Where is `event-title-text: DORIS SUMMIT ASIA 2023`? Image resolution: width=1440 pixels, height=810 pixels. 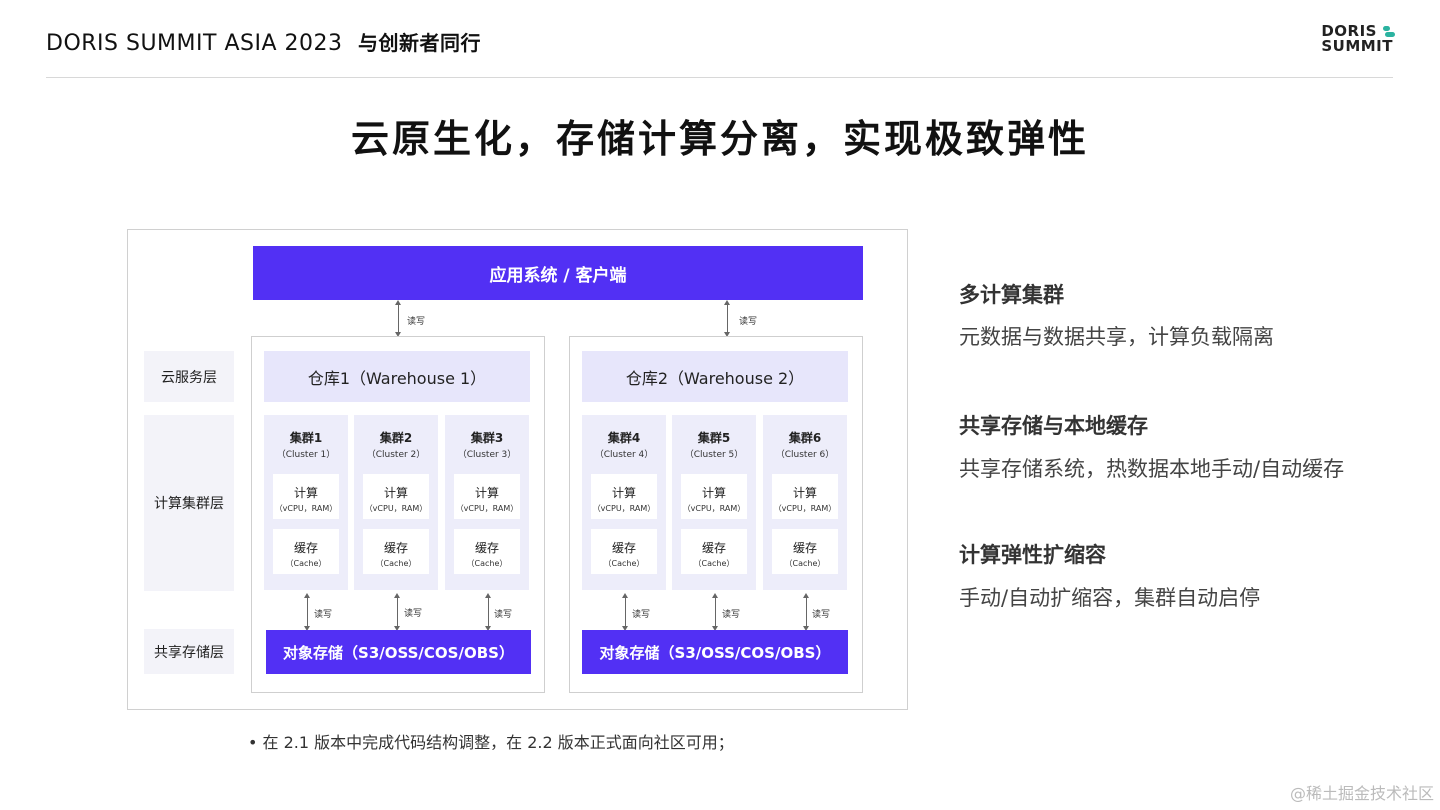
event-title-text: DORIS SUMMIT ASIA 2023 is located at coordinates (194, 43).